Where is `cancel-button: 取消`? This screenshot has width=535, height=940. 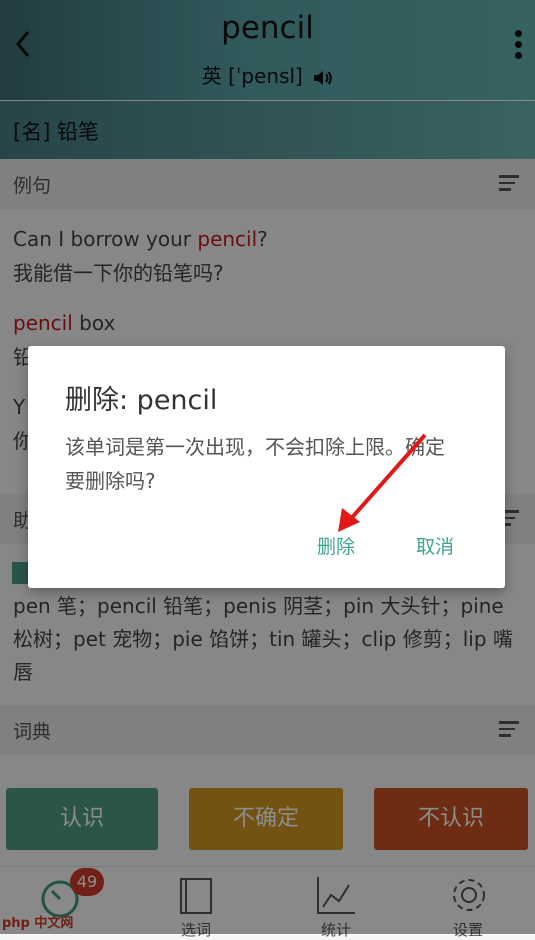
cancel-button: 取消 is located at coordinates (435, 545).